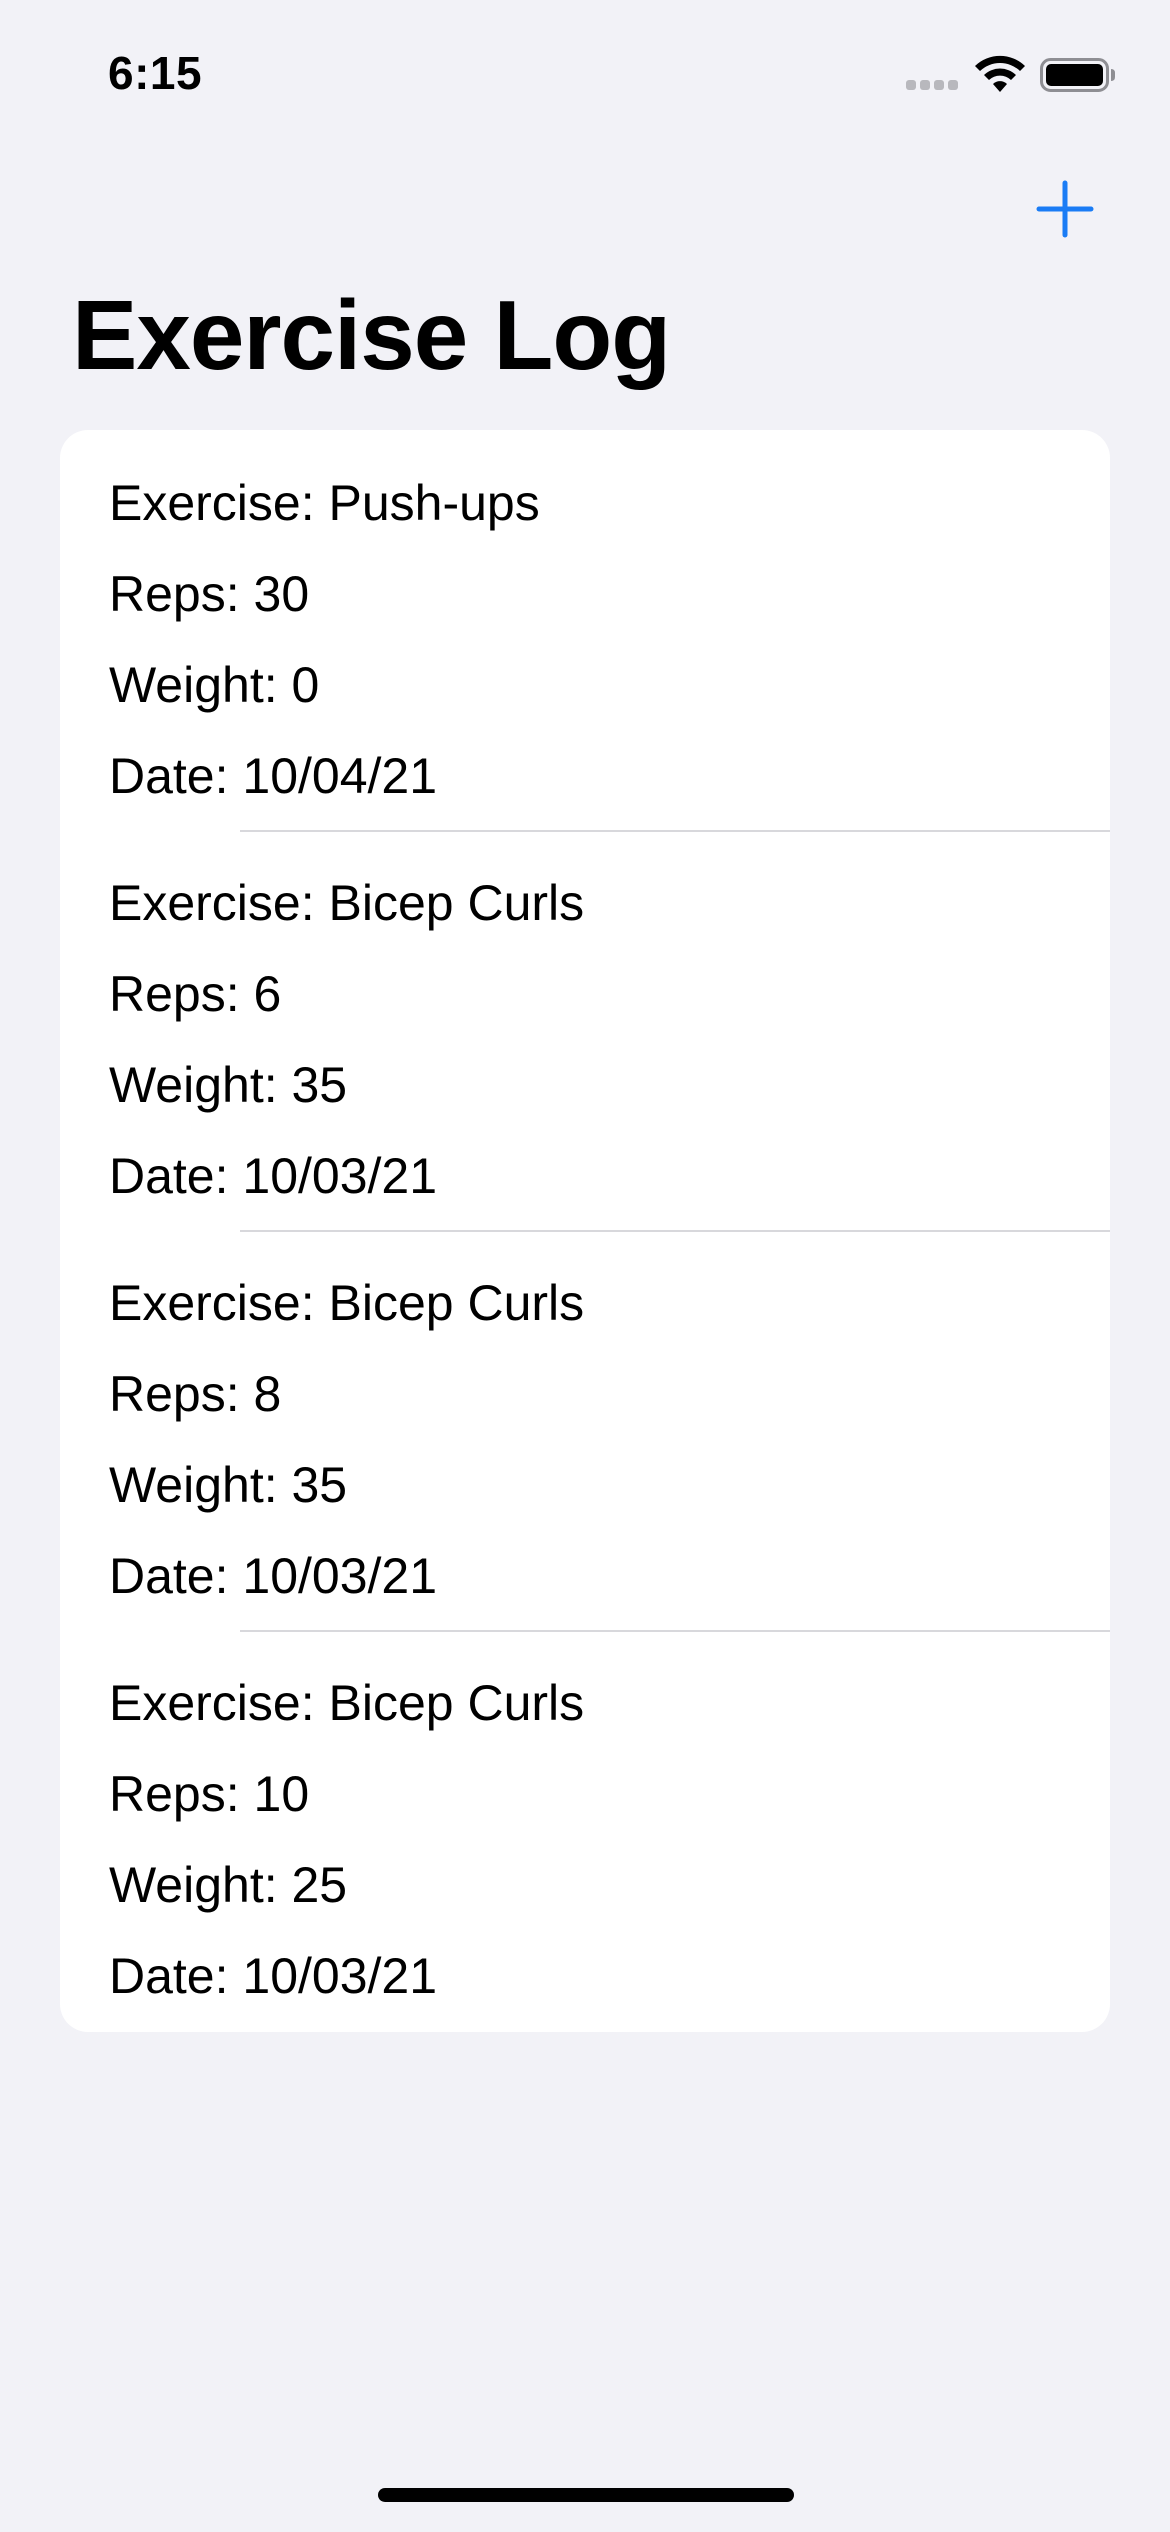  What do you see at coordinates (228, 1885) in the screenshot?
I see `weight-value: Weight: 25` at bounding box center [228, 1885].